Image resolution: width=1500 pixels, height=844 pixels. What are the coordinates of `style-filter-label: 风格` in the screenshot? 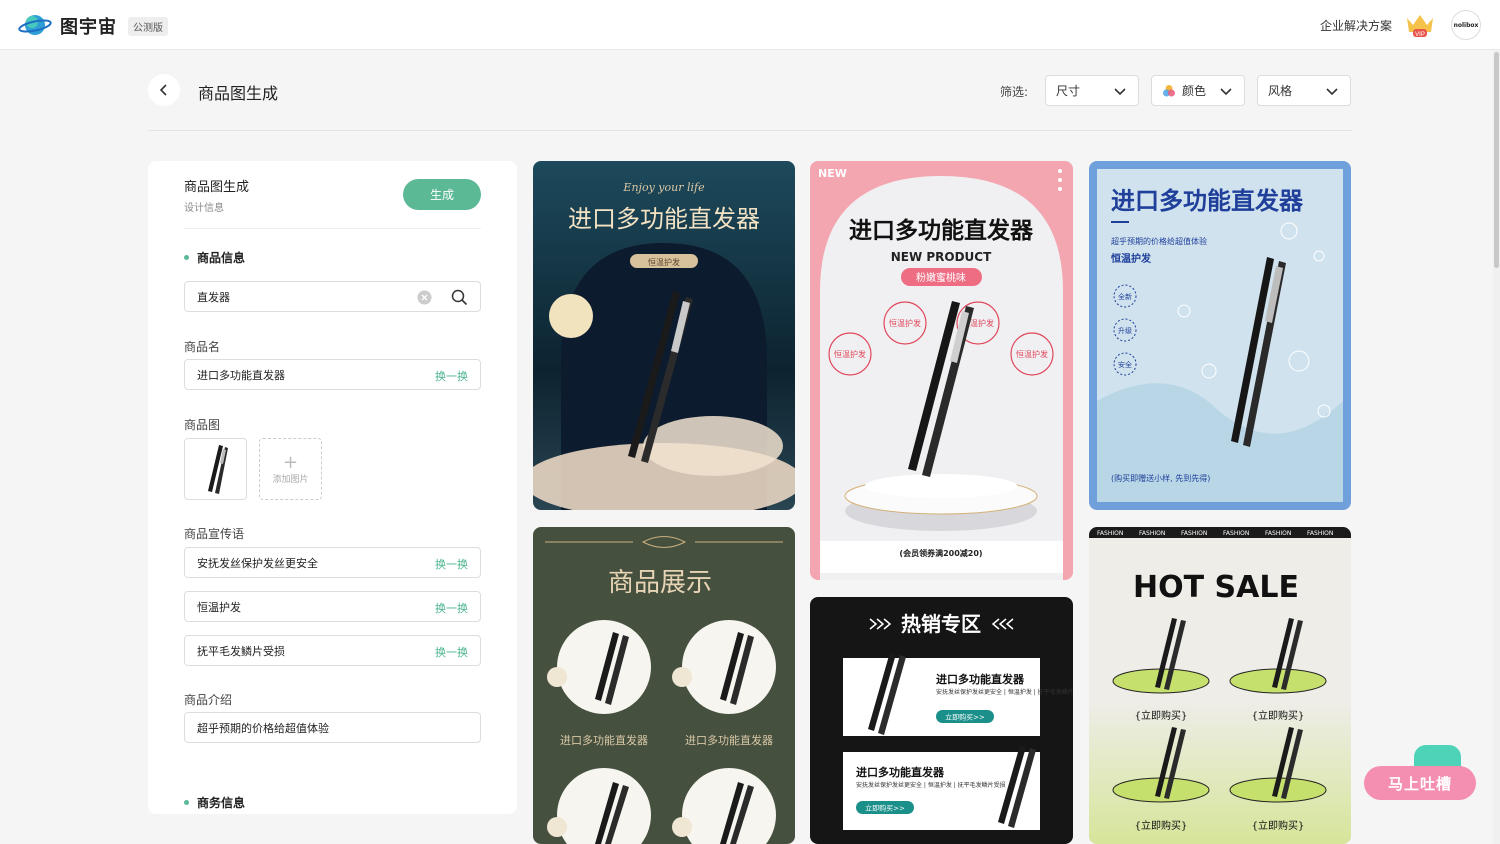 It's located at (1280, 91).